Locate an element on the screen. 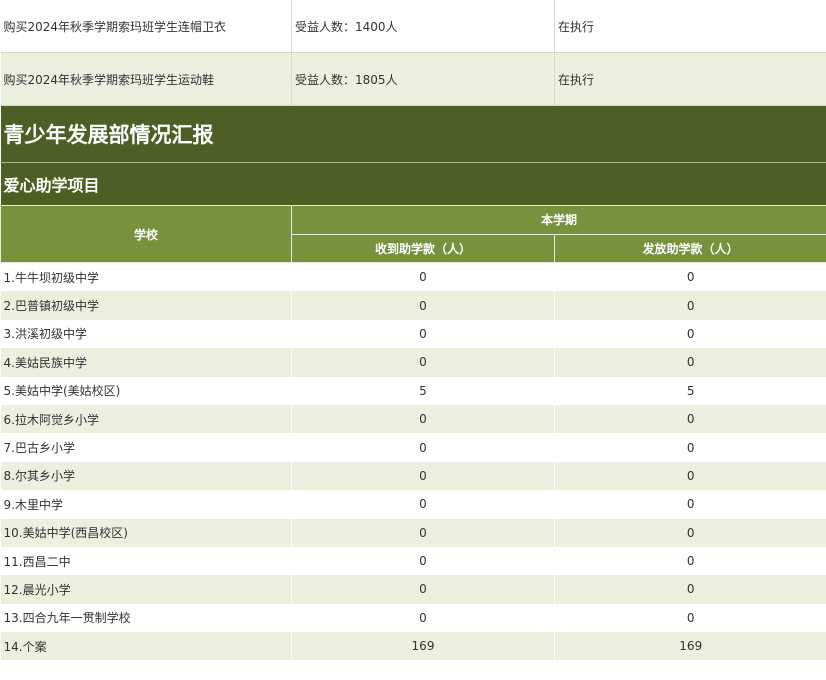  table-row: 2.巴普镇初级中学 0 0 is located at coordinates (413, 305).